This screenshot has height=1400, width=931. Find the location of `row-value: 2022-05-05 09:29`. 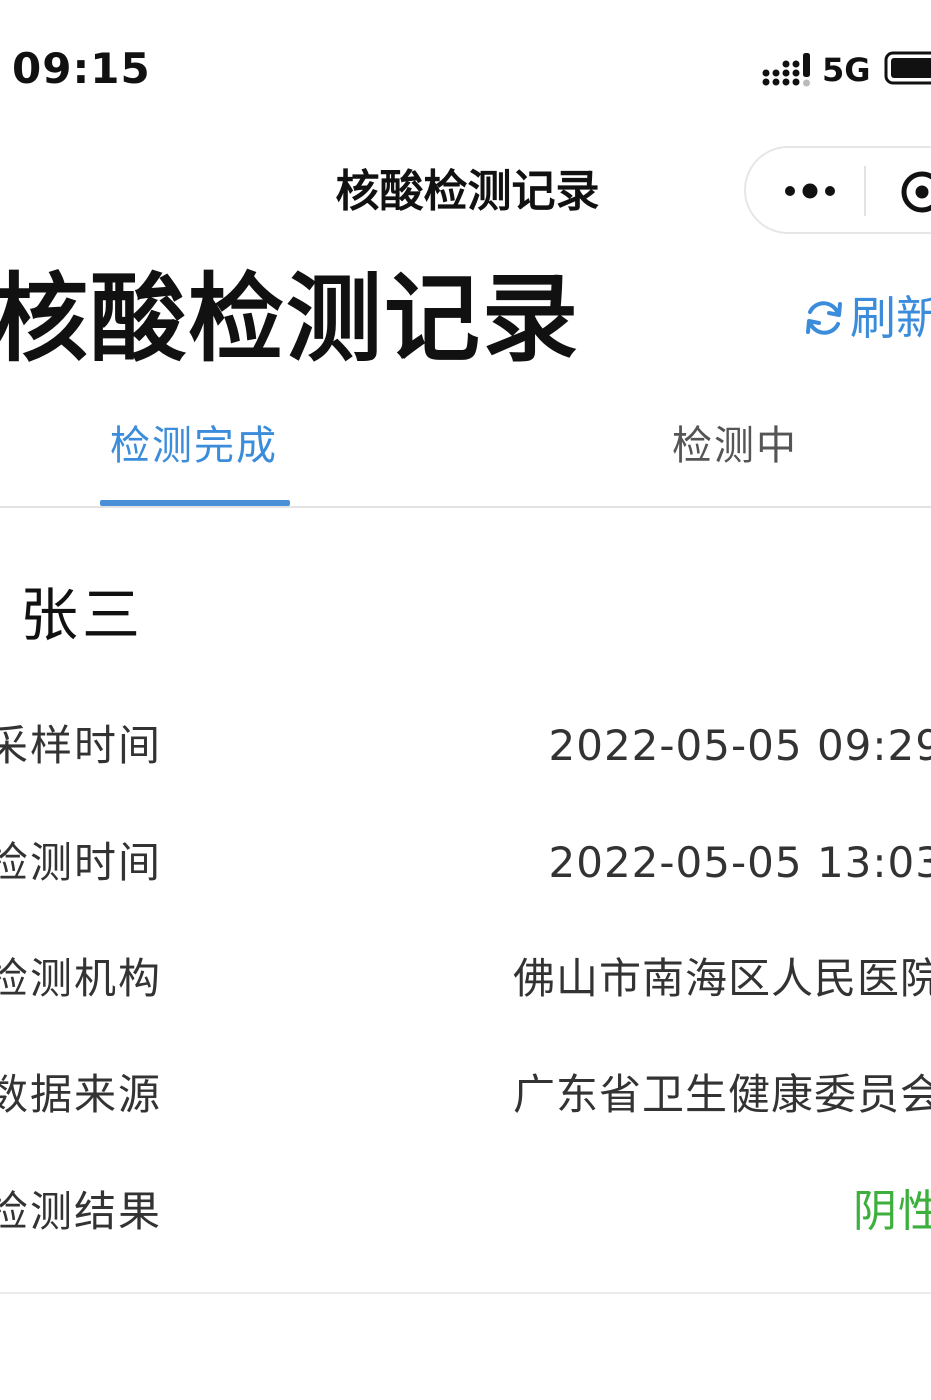

row-value: 2022-05-05 09:29 is located at coordinates (739, 745).